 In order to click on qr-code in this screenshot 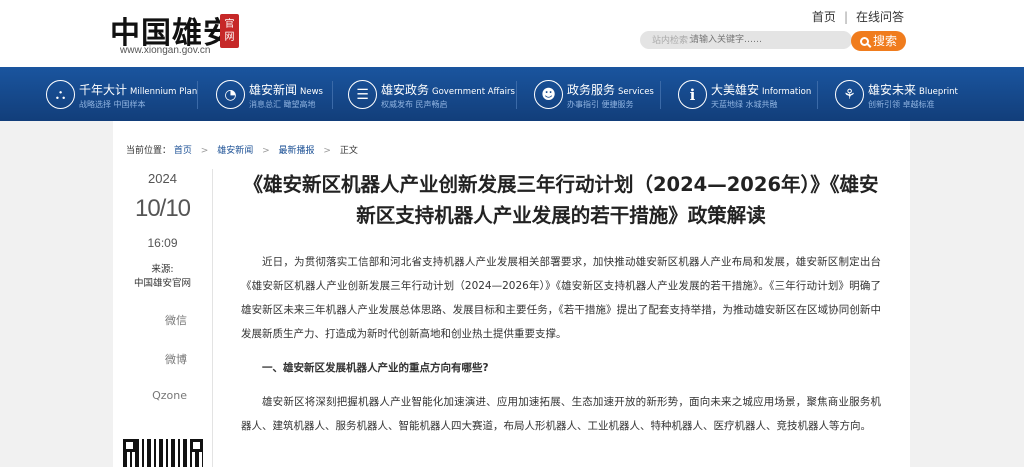, I will do `click(163, 453)`.